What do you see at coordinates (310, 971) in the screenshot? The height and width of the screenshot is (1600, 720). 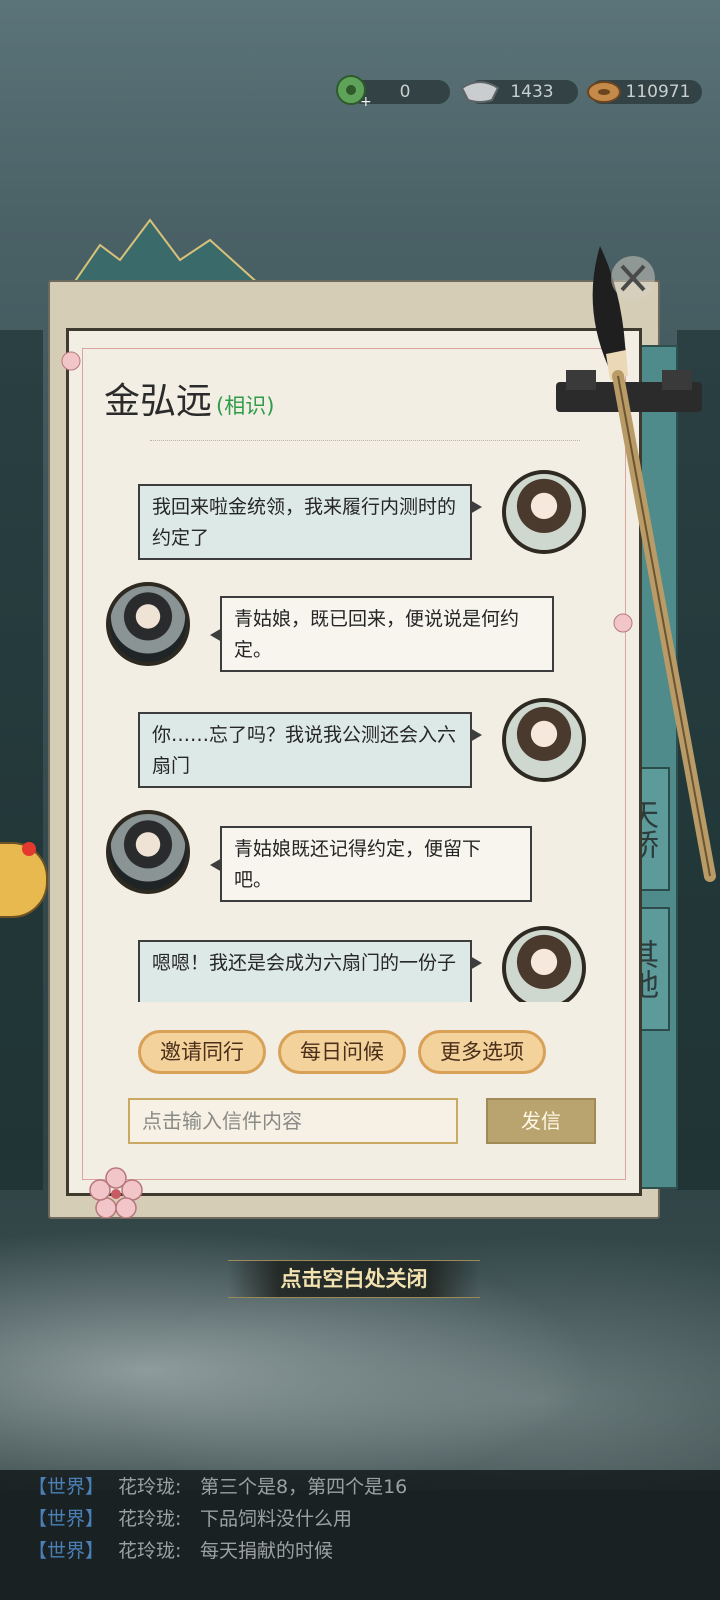 I see `message-bubble: 嗯嗯！我还是会成为六扇门的一份子` at bounding box center [310, 971].